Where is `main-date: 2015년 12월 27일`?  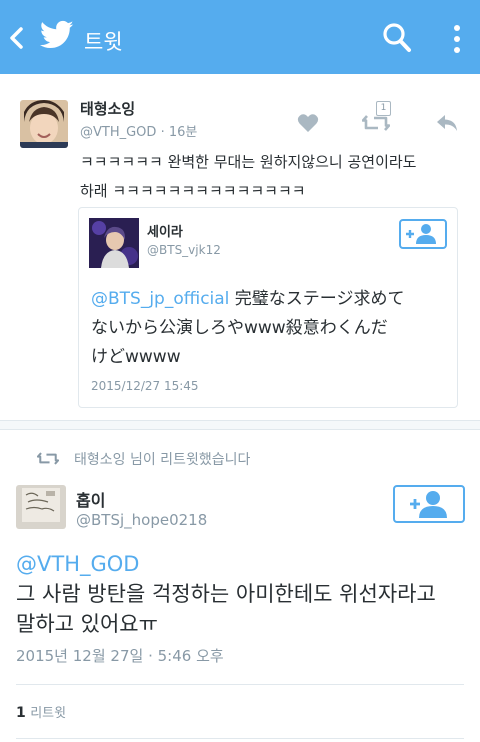 main-date: 2015년 12월 27일 is located at coordinates (80, 656).